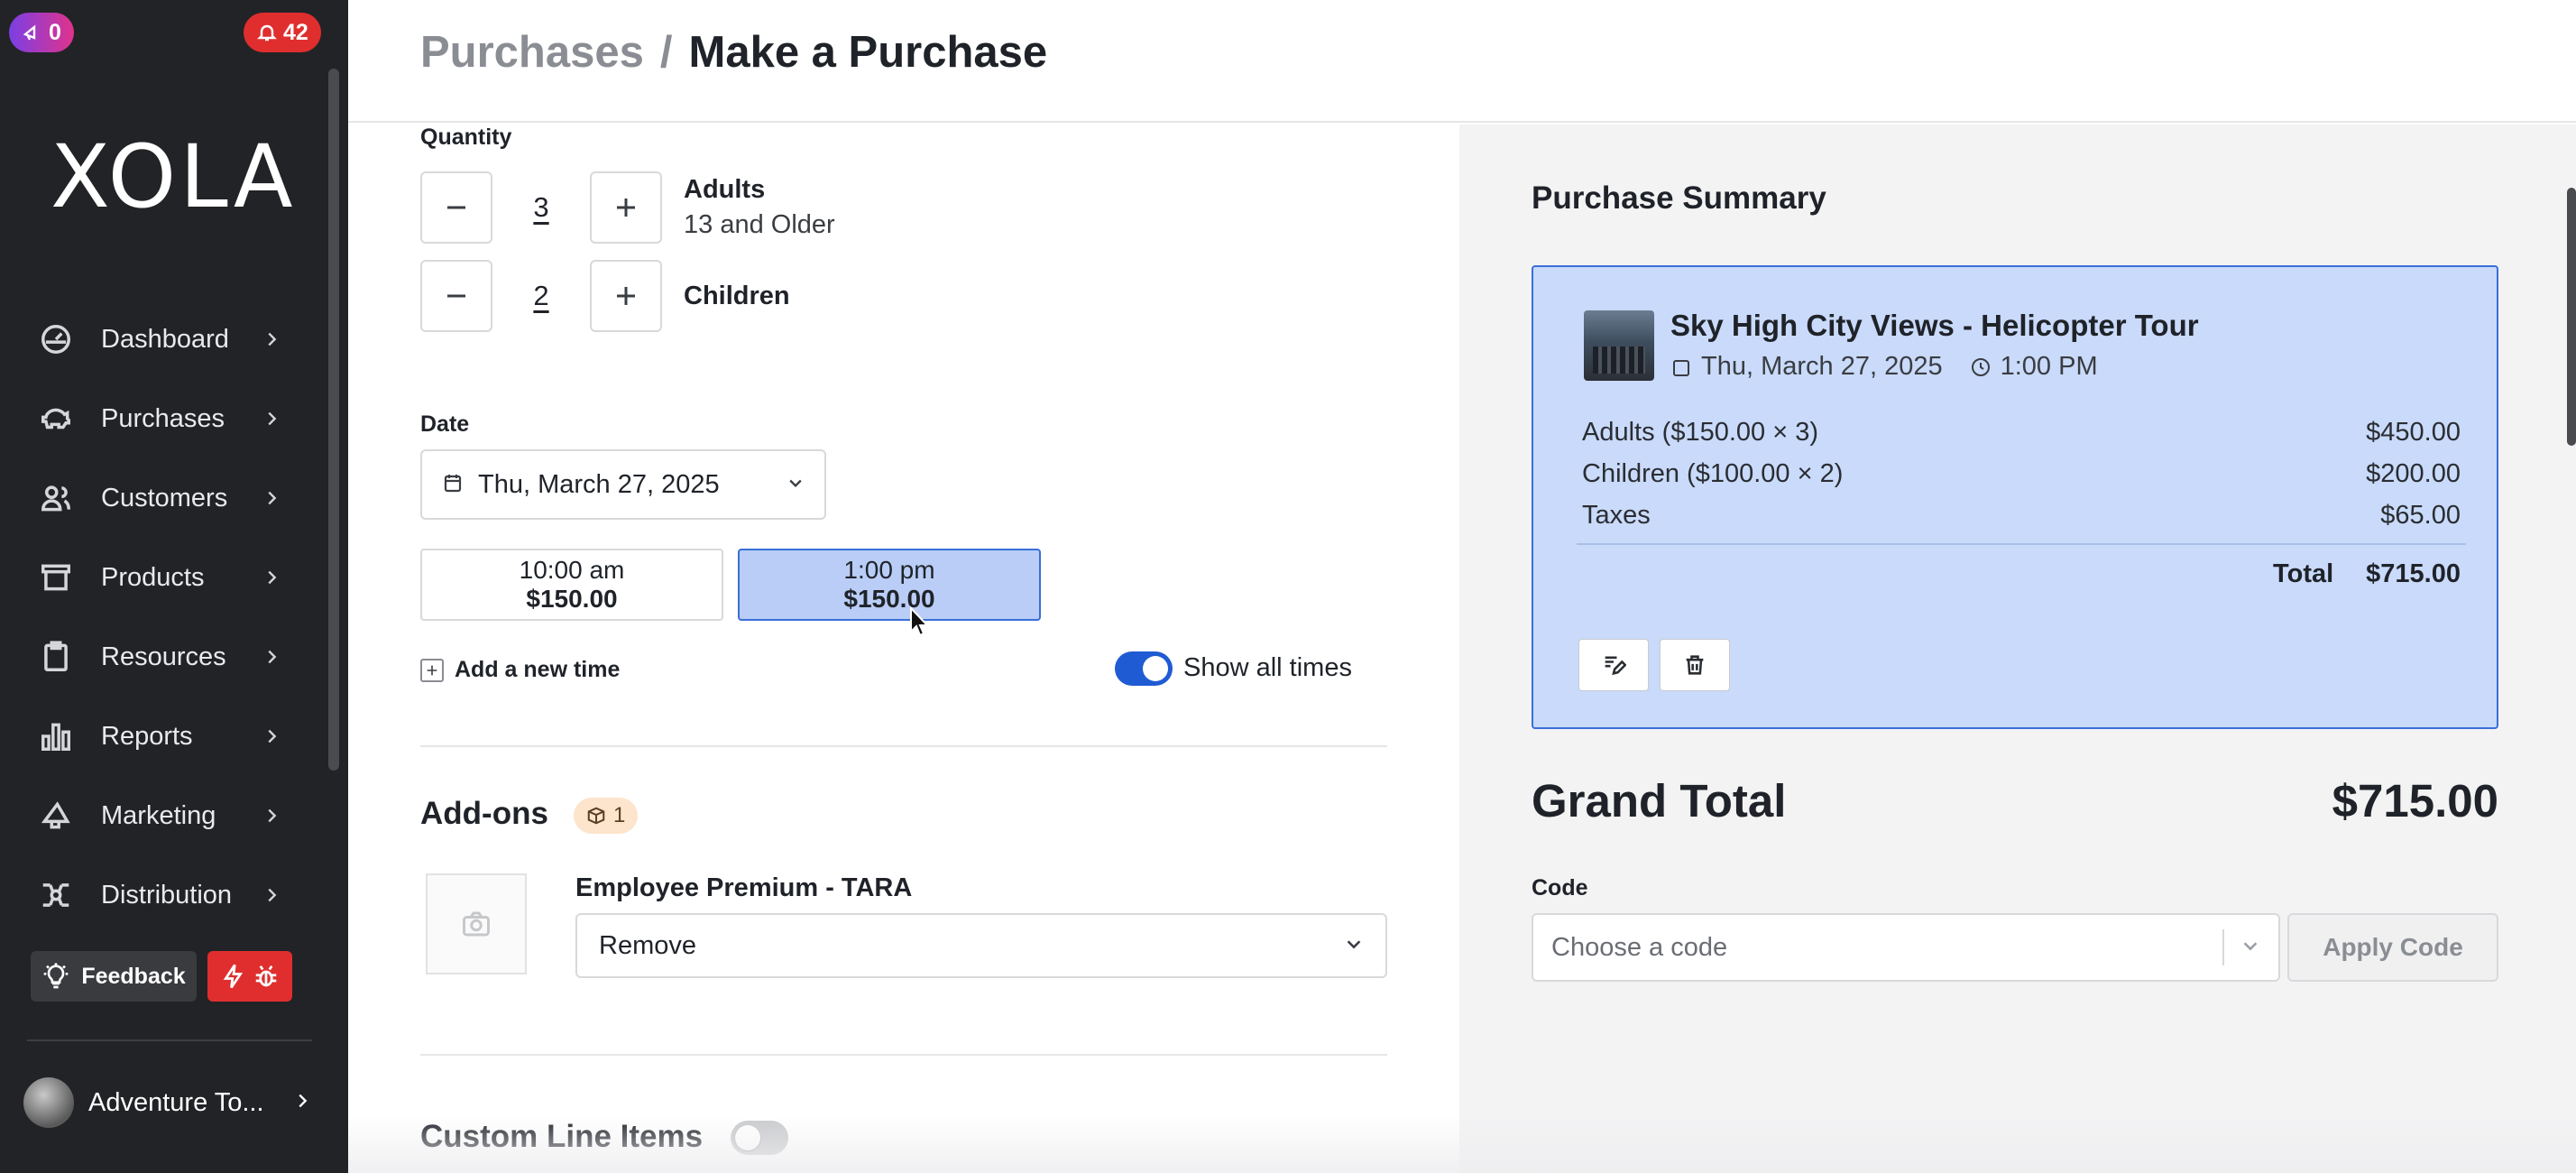 Image resolution: width=2576 pixels, height=1173 pixels. What do you see at coordinates (466, 137) in the screenshot?
I see `quantity-label: Quantity` at bounding box center [466, 137].